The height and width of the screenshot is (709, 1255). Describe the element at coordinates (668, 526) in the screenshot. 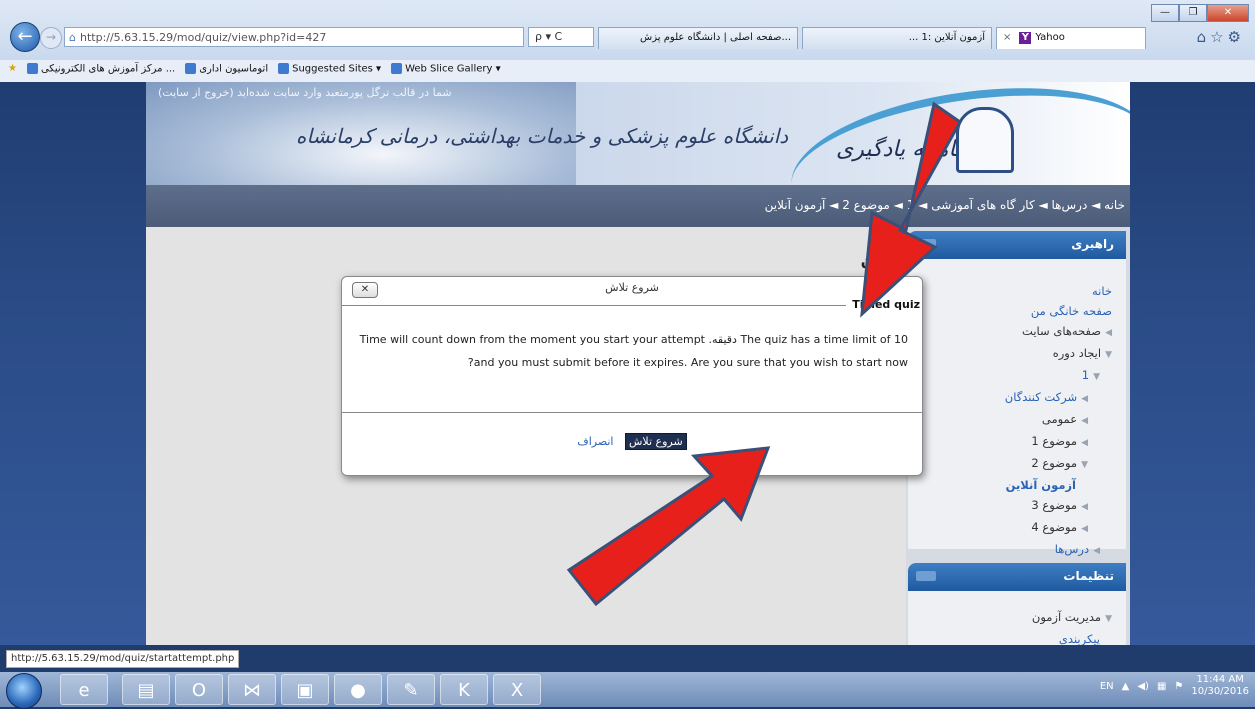

I see `arrow-pointing-to-start-button` at that location.